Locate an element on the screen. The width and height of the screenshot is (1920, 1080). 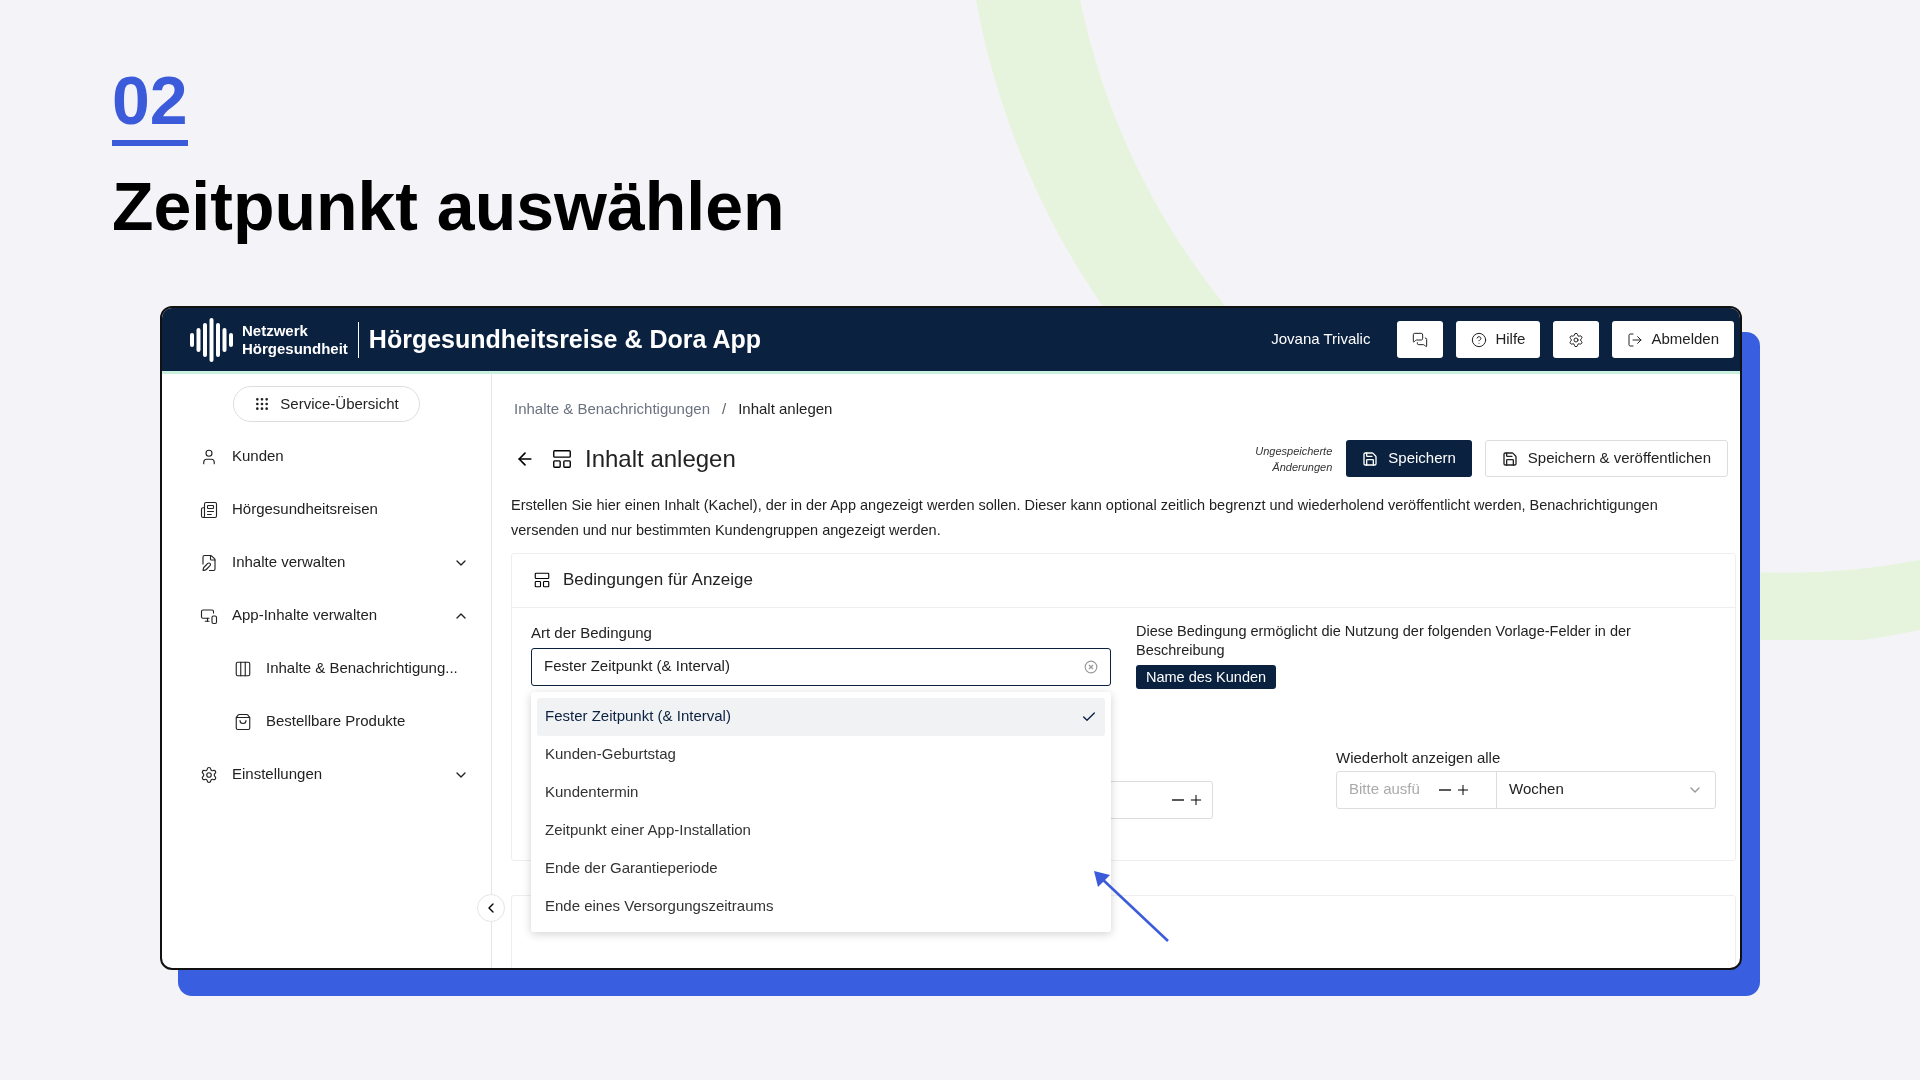
file-edit-icon is located at coordinates (209, 562).